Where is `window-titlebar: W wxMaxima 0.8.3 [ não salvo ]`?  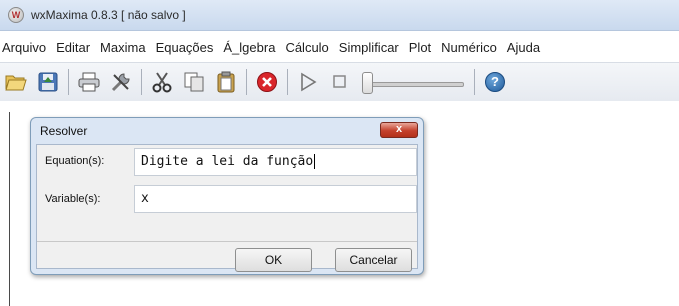 window-titlebar: W wxMaxima 0.8.3 [ não salvo ] is located at coordinates (339, 15).